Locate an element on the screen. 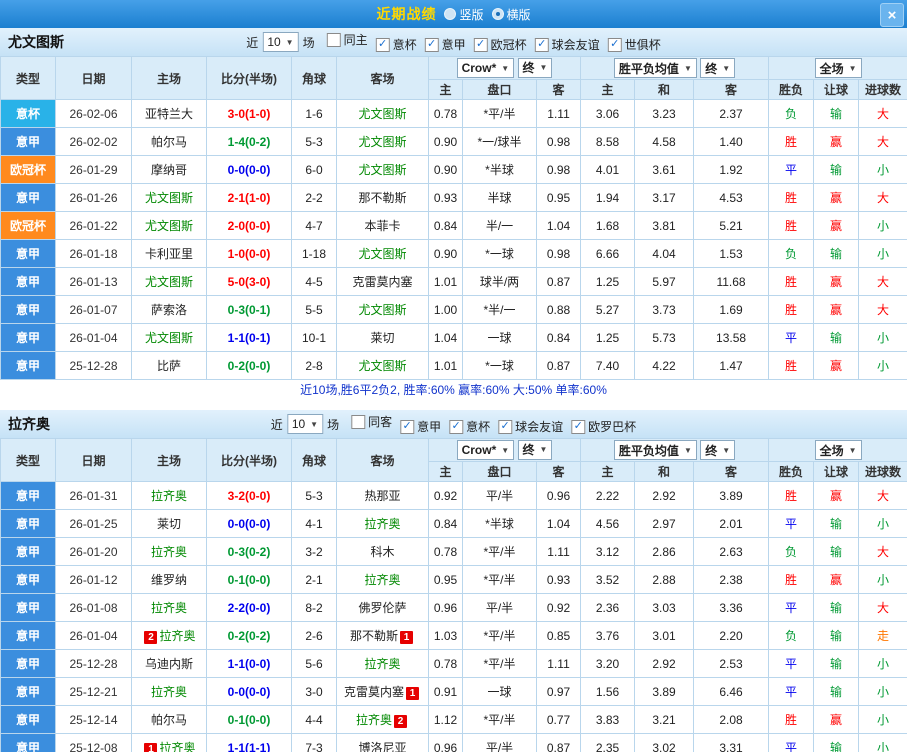  date-cell: 25-12-28 is located at coordinates (93, 663).